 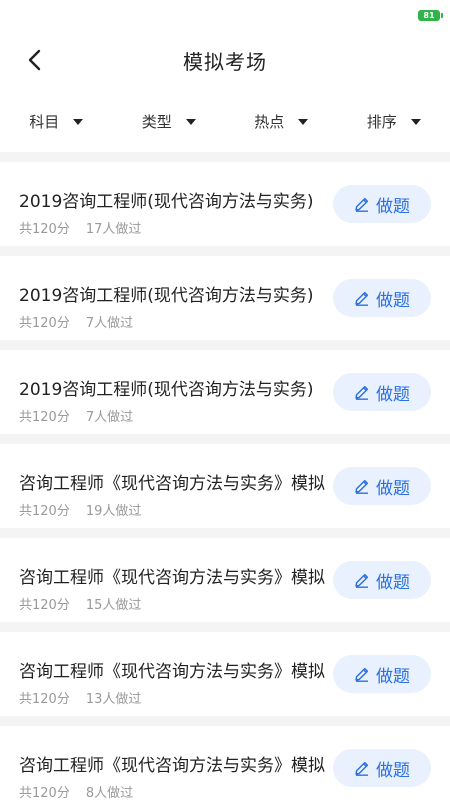 I want to click on filter-label: 类型, so click(x=156, y=121).